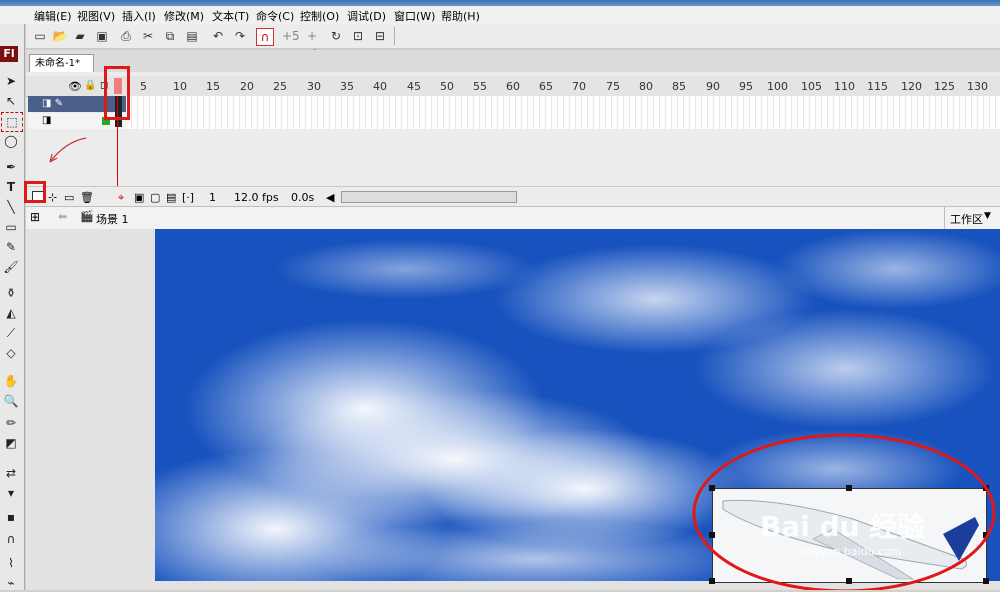 The width and height of the screenshot is (1000, 592). I want to click on frame-number: 75, so click(613, 86).